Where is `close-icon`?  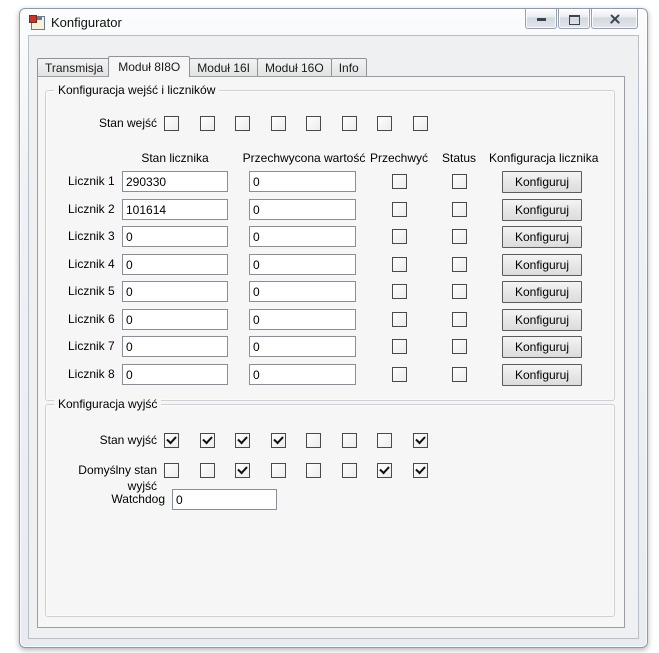 close-icon is located at coordinates (615, 19).